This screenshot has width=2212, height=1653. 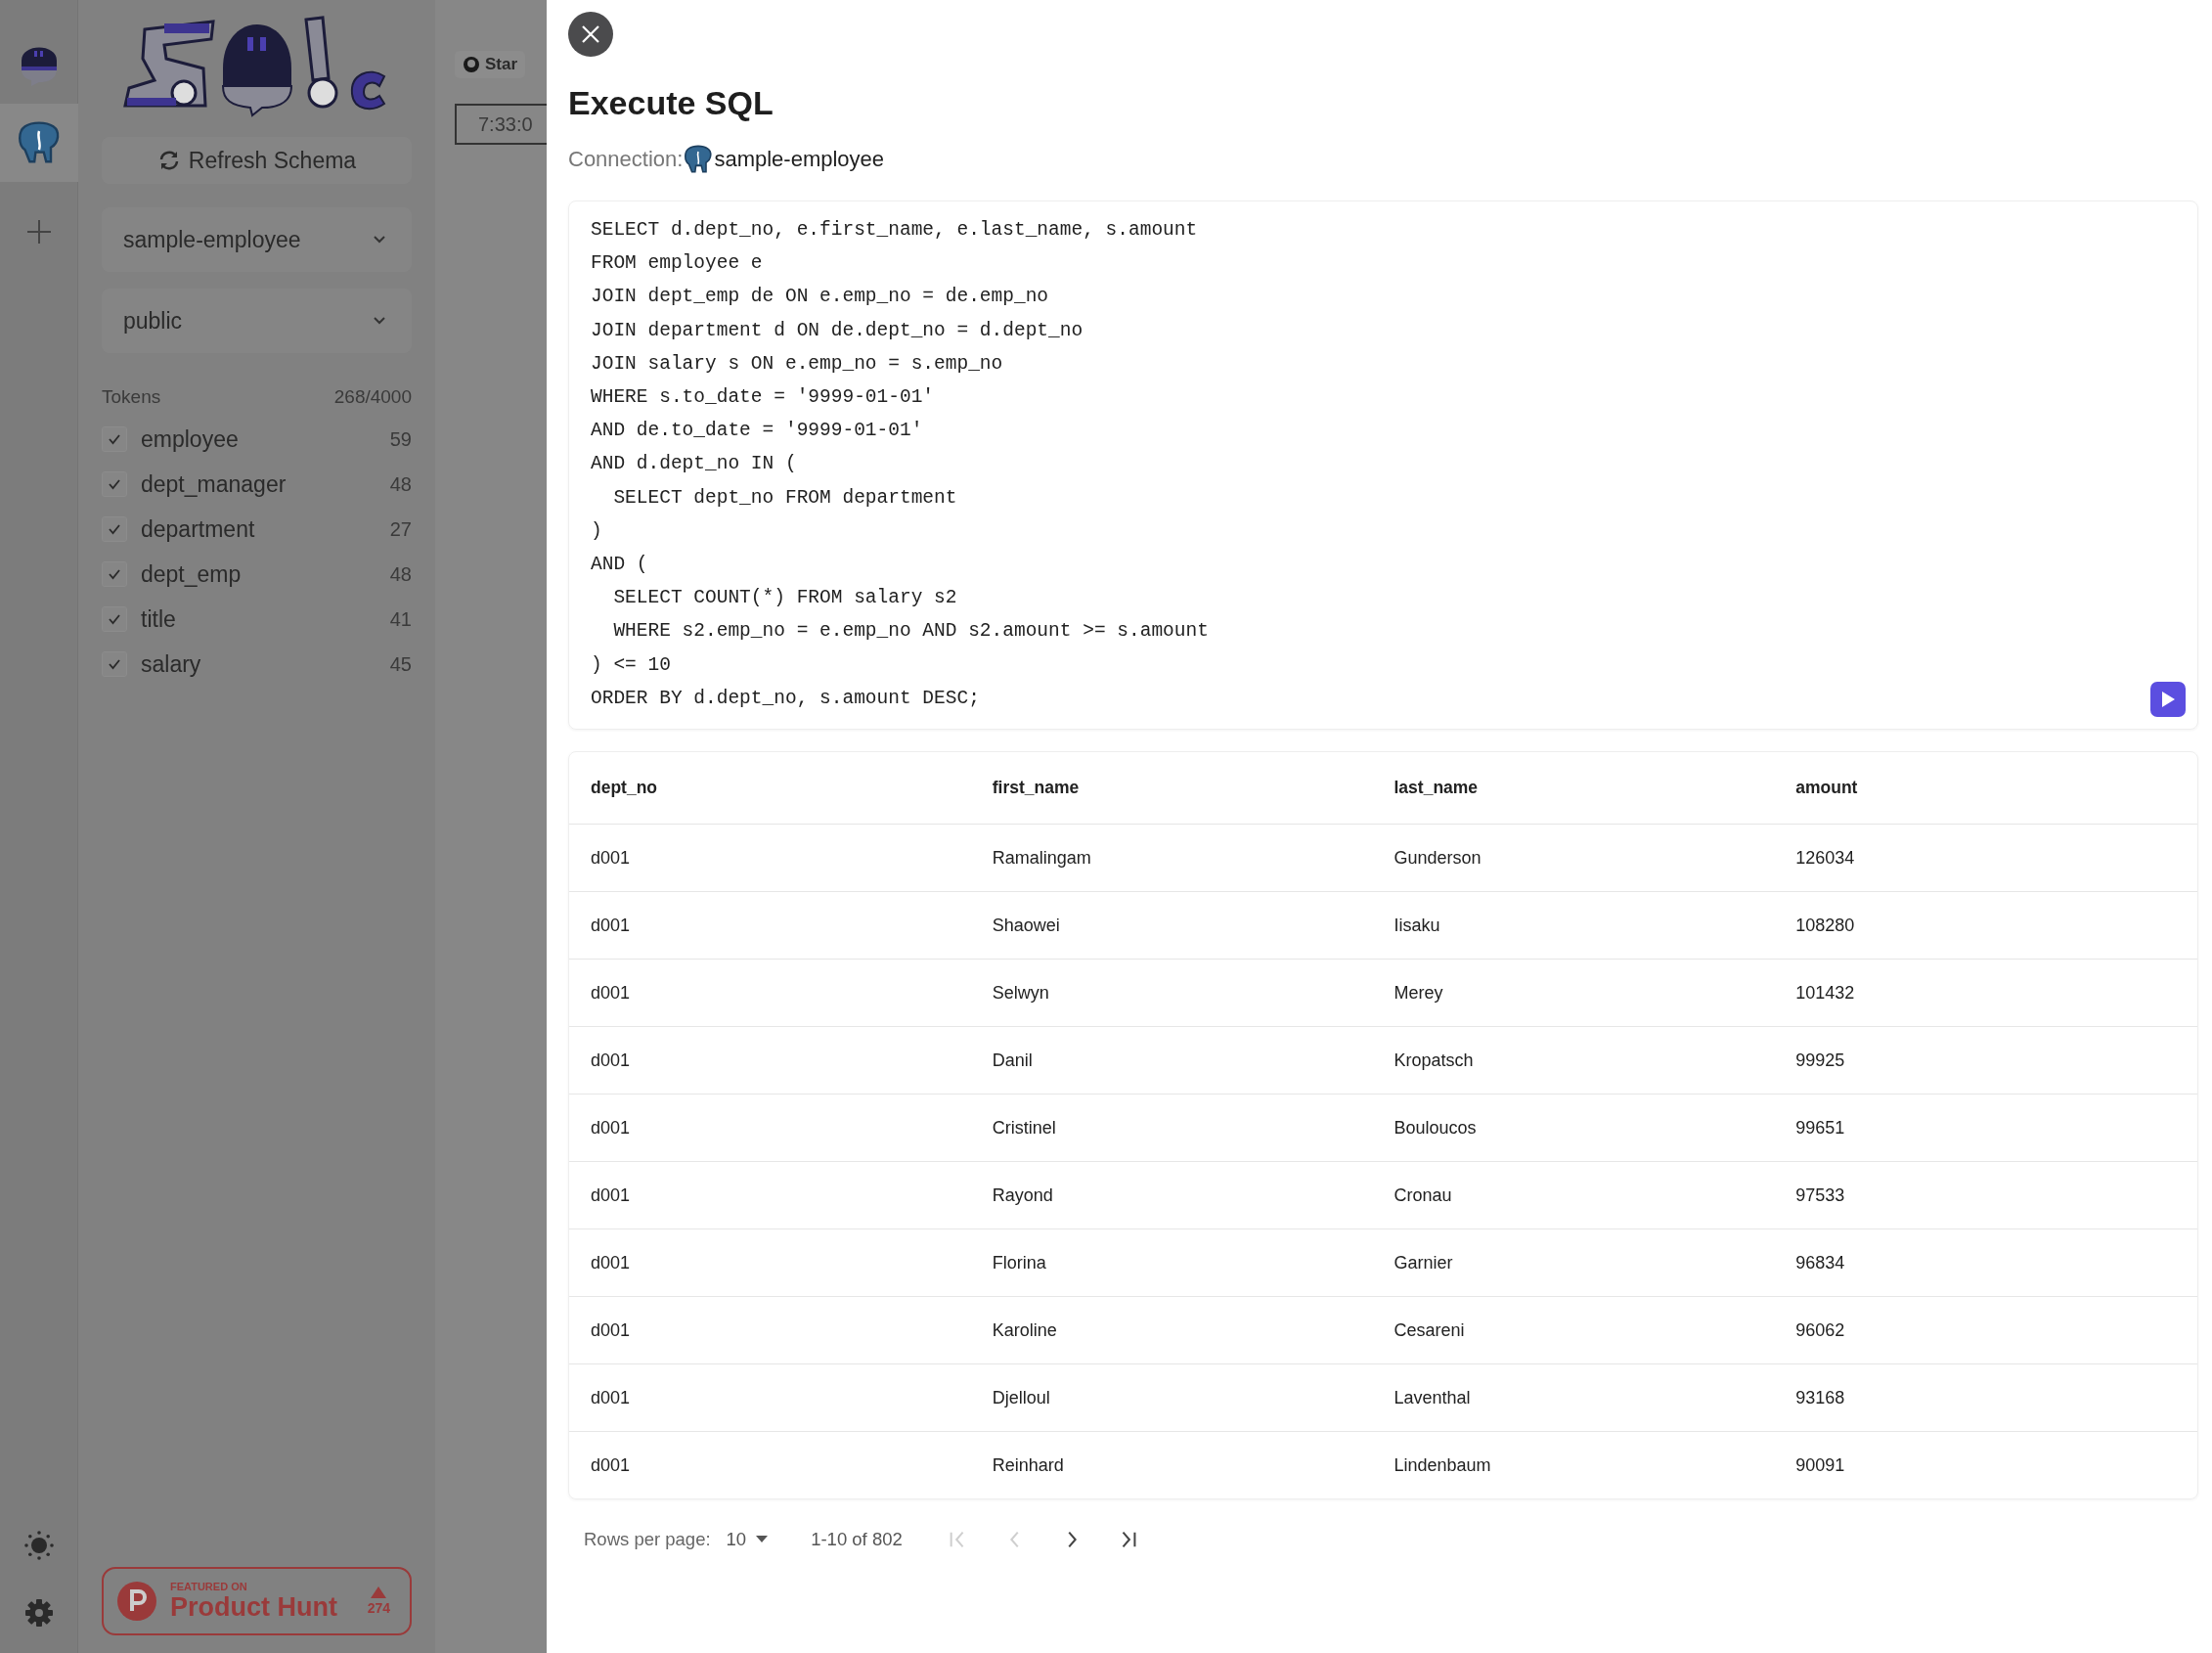 I want to click on table-token-count: 41, so click(x=400, y=619).